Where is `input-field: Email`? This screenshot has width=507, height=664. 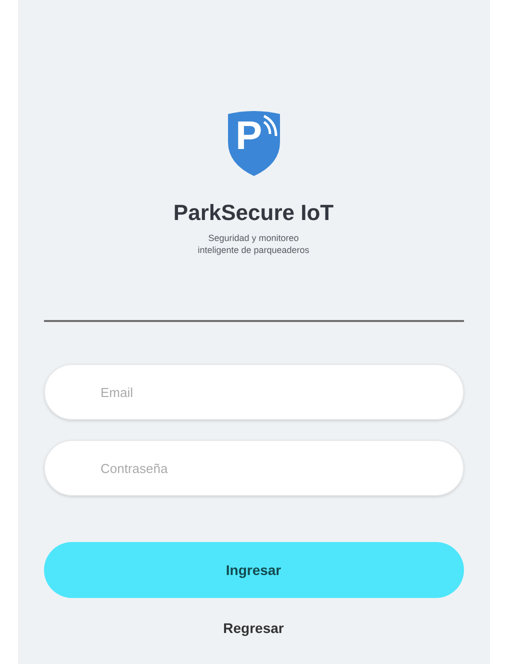
input-field: Email is located at coordinates (254, 392).